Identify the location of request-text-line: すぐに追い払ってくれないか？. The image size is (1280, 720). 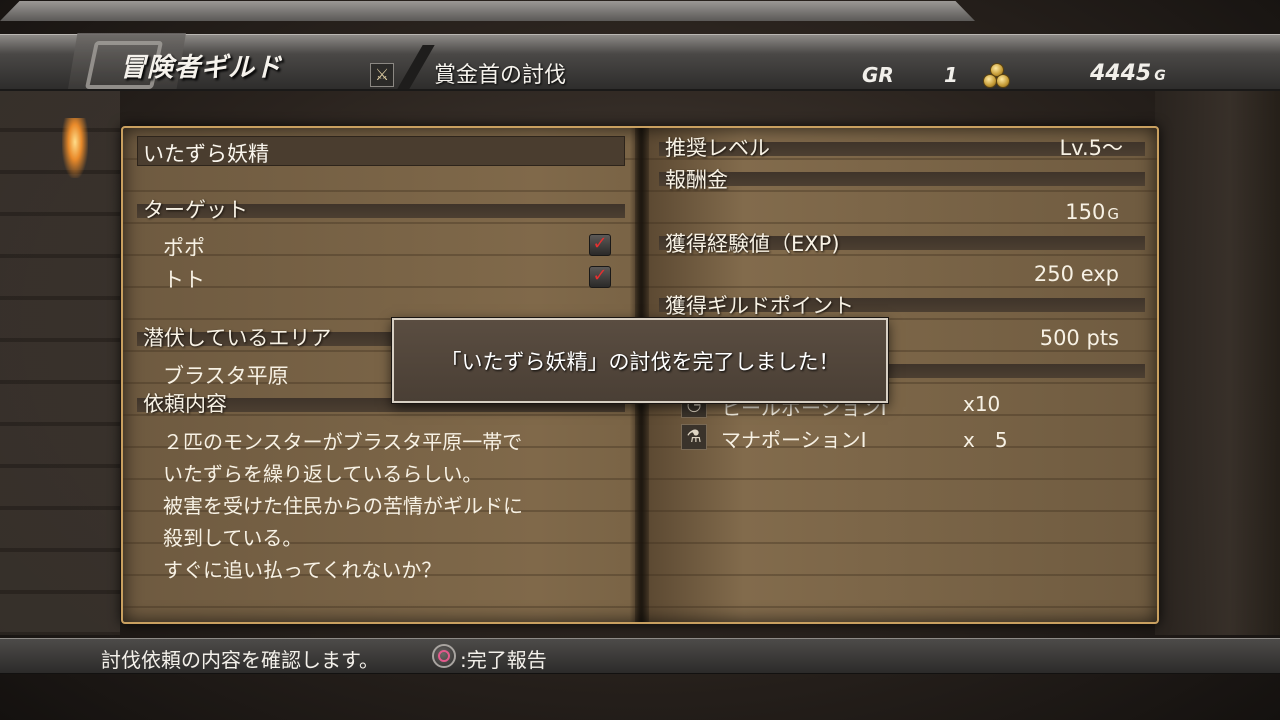
(302, 570).